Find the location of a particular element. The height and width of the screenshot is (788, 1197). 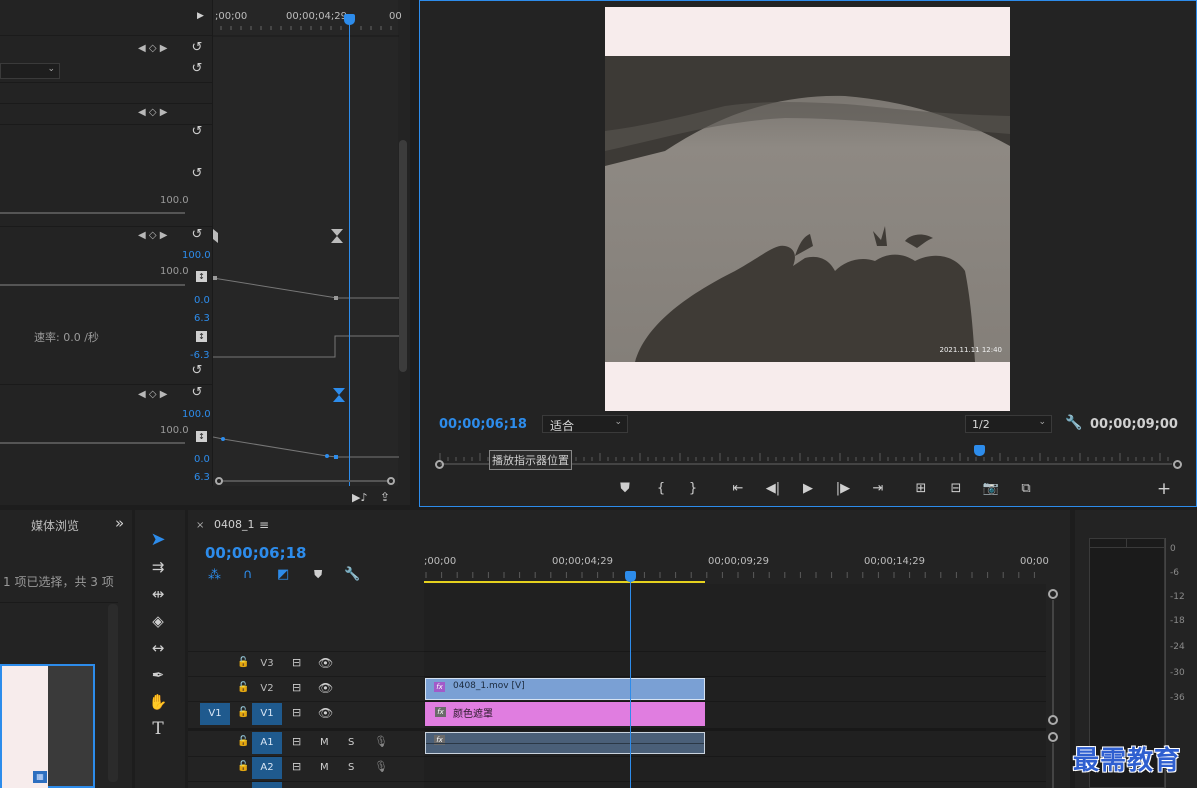

track-label-v1: V1 is located at coordinates (267, 714).